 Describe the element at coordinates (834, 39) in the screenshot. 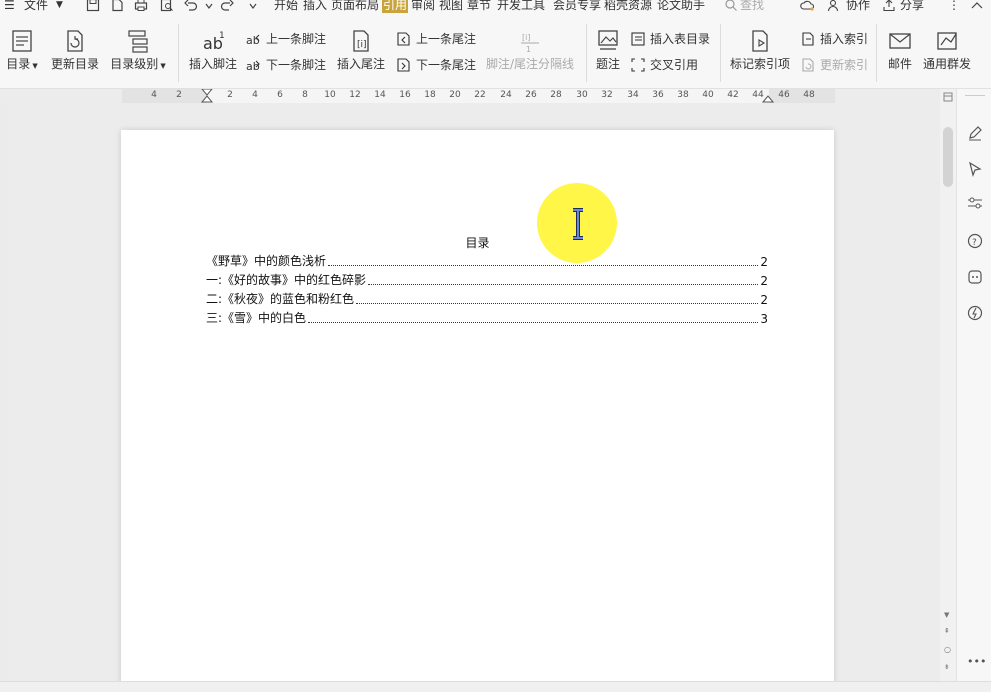

I see `insert-index-button: 插入索引` at that location.